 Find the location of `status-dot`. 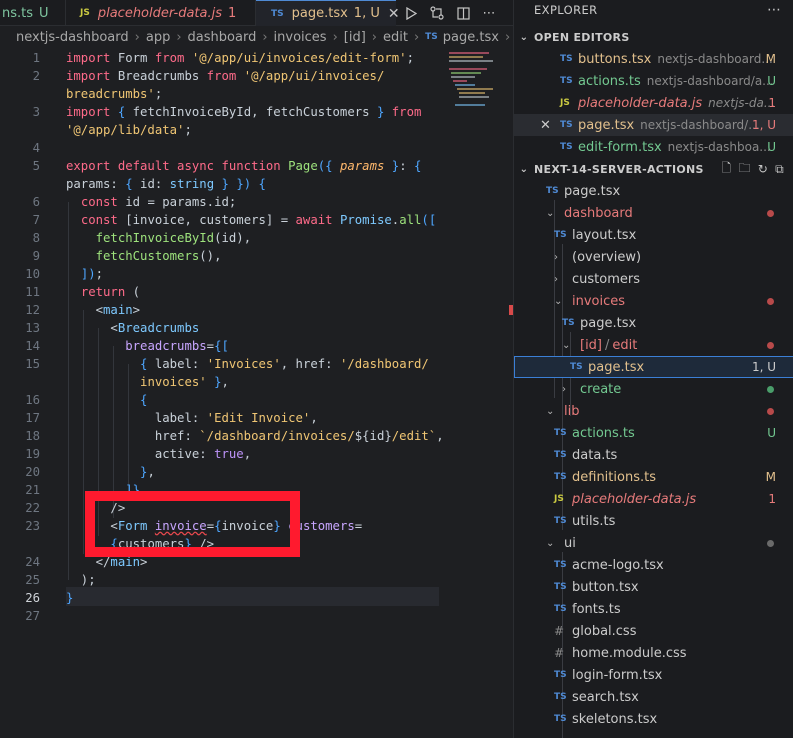

status-dot is located at coordinates (770, 301).